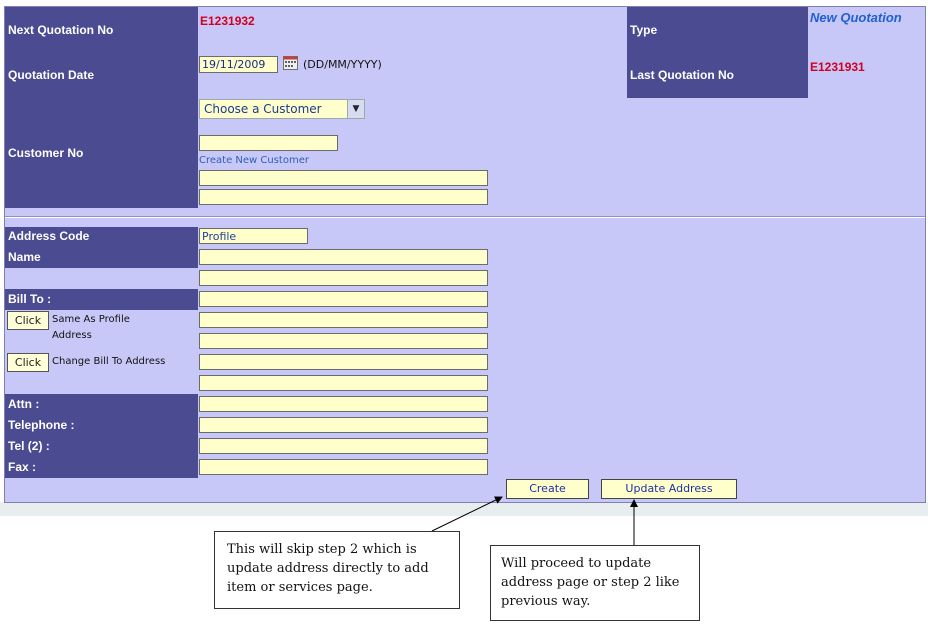 Image resolution: width=928 pixels, height=627 pixels. Describe the element at coordinates (534, 520) in the screenshot. I see `callout-arrows` at that location.